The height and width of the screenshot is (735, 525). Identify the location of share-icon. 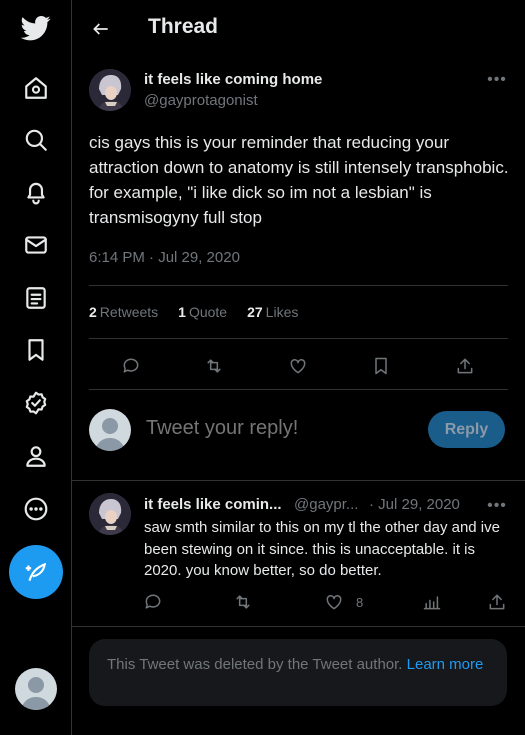
(465, 366).